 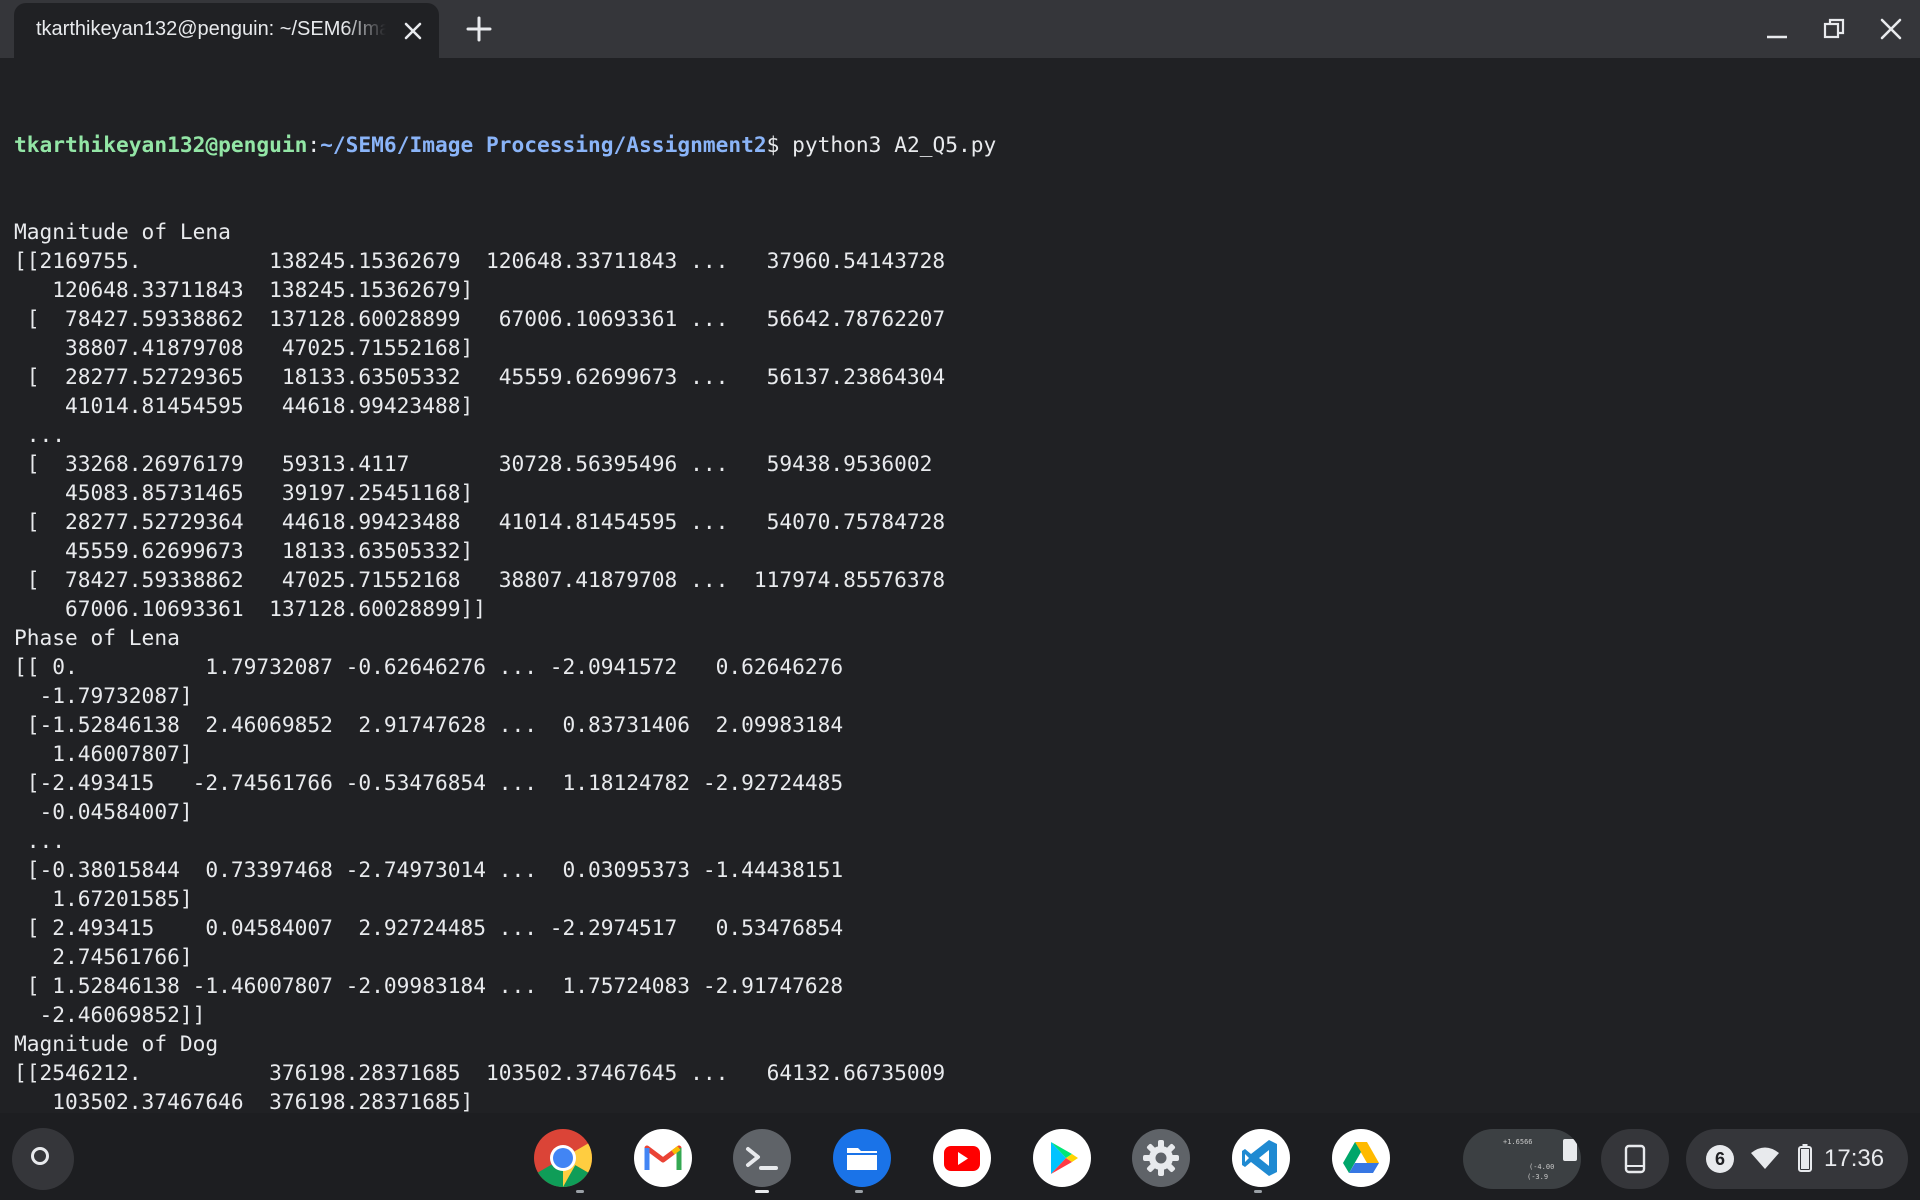 I want to click on new-tab-button, so click(x=479, y=29).